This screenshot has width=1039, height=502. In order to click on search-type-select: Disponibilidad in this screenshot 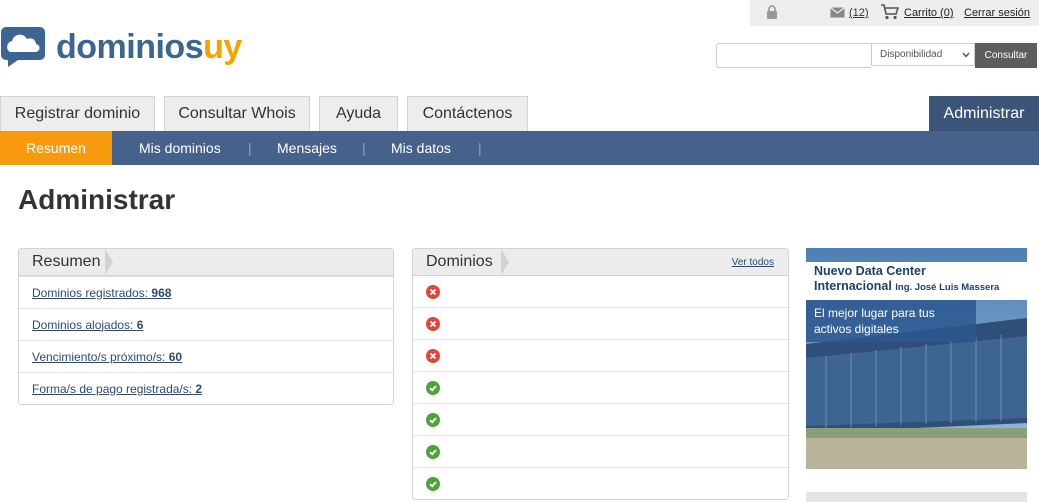, I will do `click(923, 54)`.